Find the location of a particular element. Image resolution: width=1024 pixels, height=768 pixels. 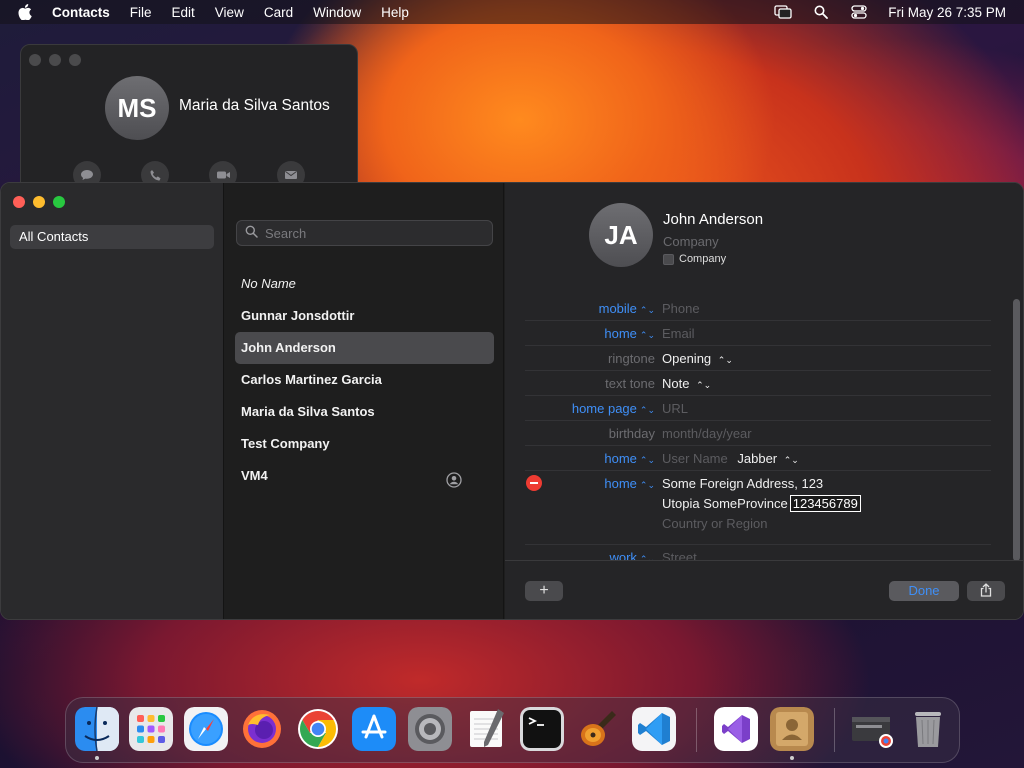

card-minimize-button is located at coordinates (55, 60).